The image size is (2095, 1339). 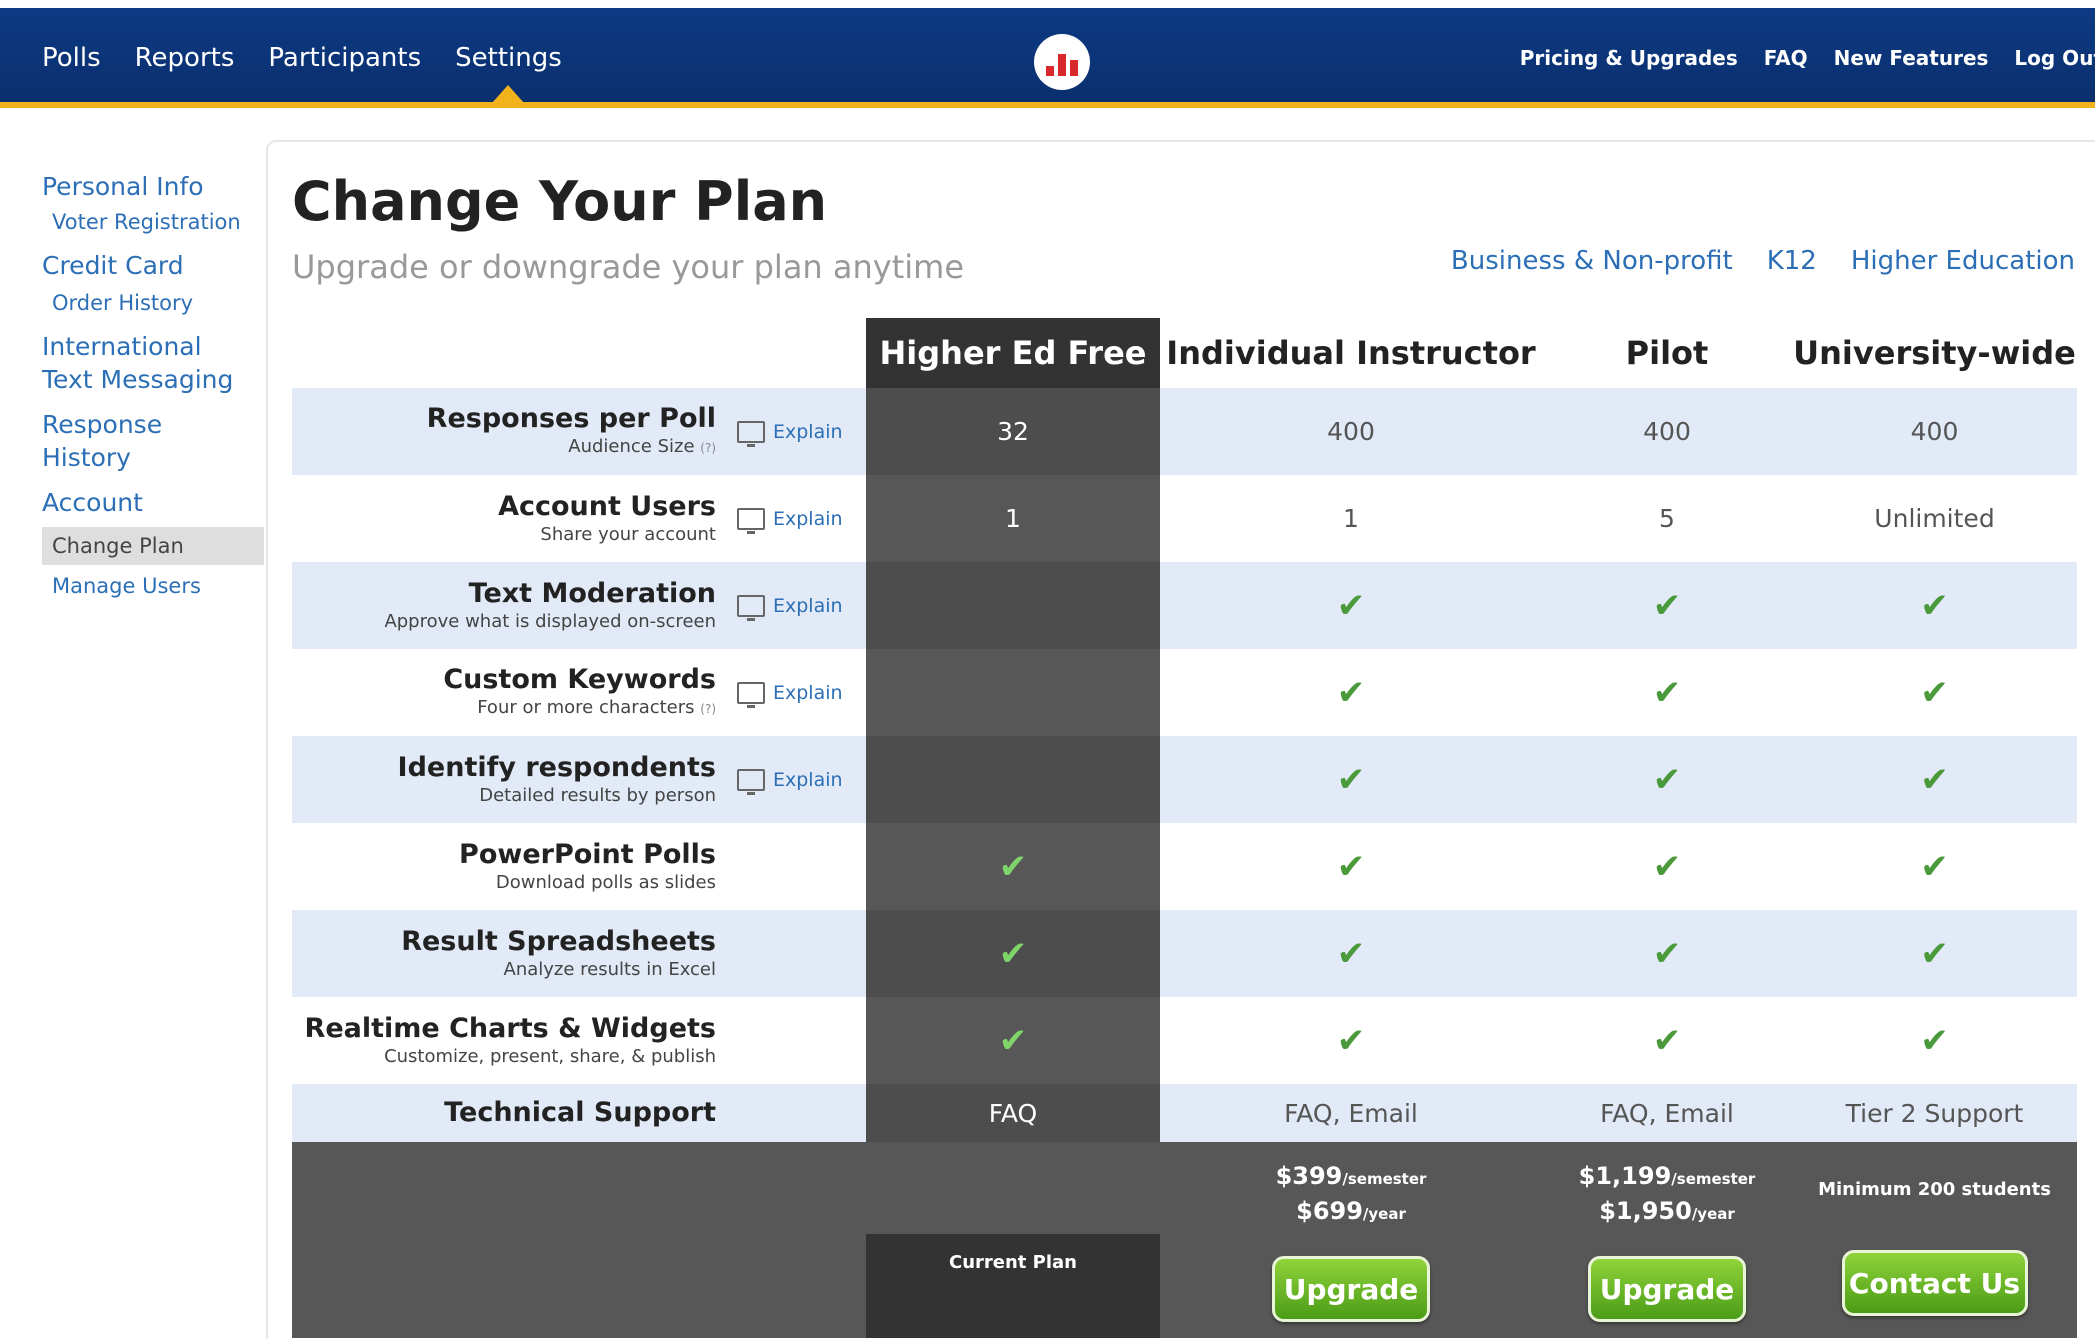 I want to click on feature-name: Text Moderation, so click(x=592, y=593).